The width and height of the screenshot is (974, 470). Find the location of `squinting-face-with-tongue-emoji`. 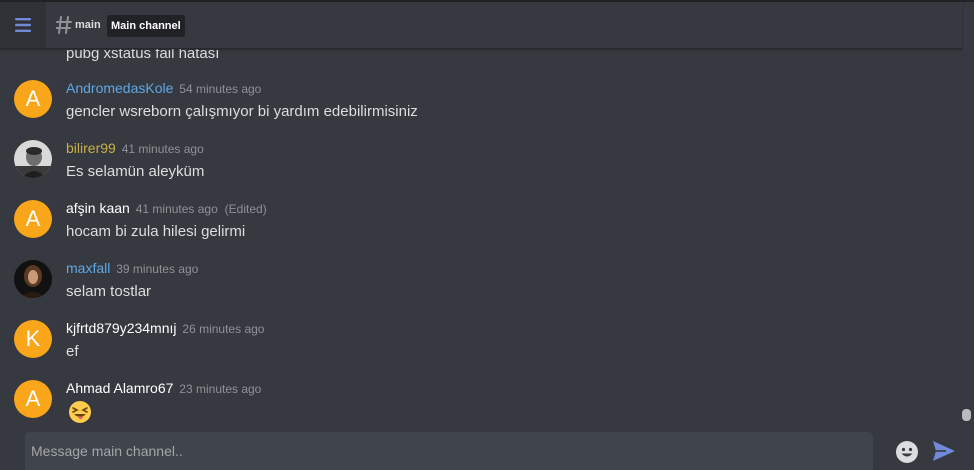

squinting-face-with-tongue-emoji is located at coordinates (80, 412).